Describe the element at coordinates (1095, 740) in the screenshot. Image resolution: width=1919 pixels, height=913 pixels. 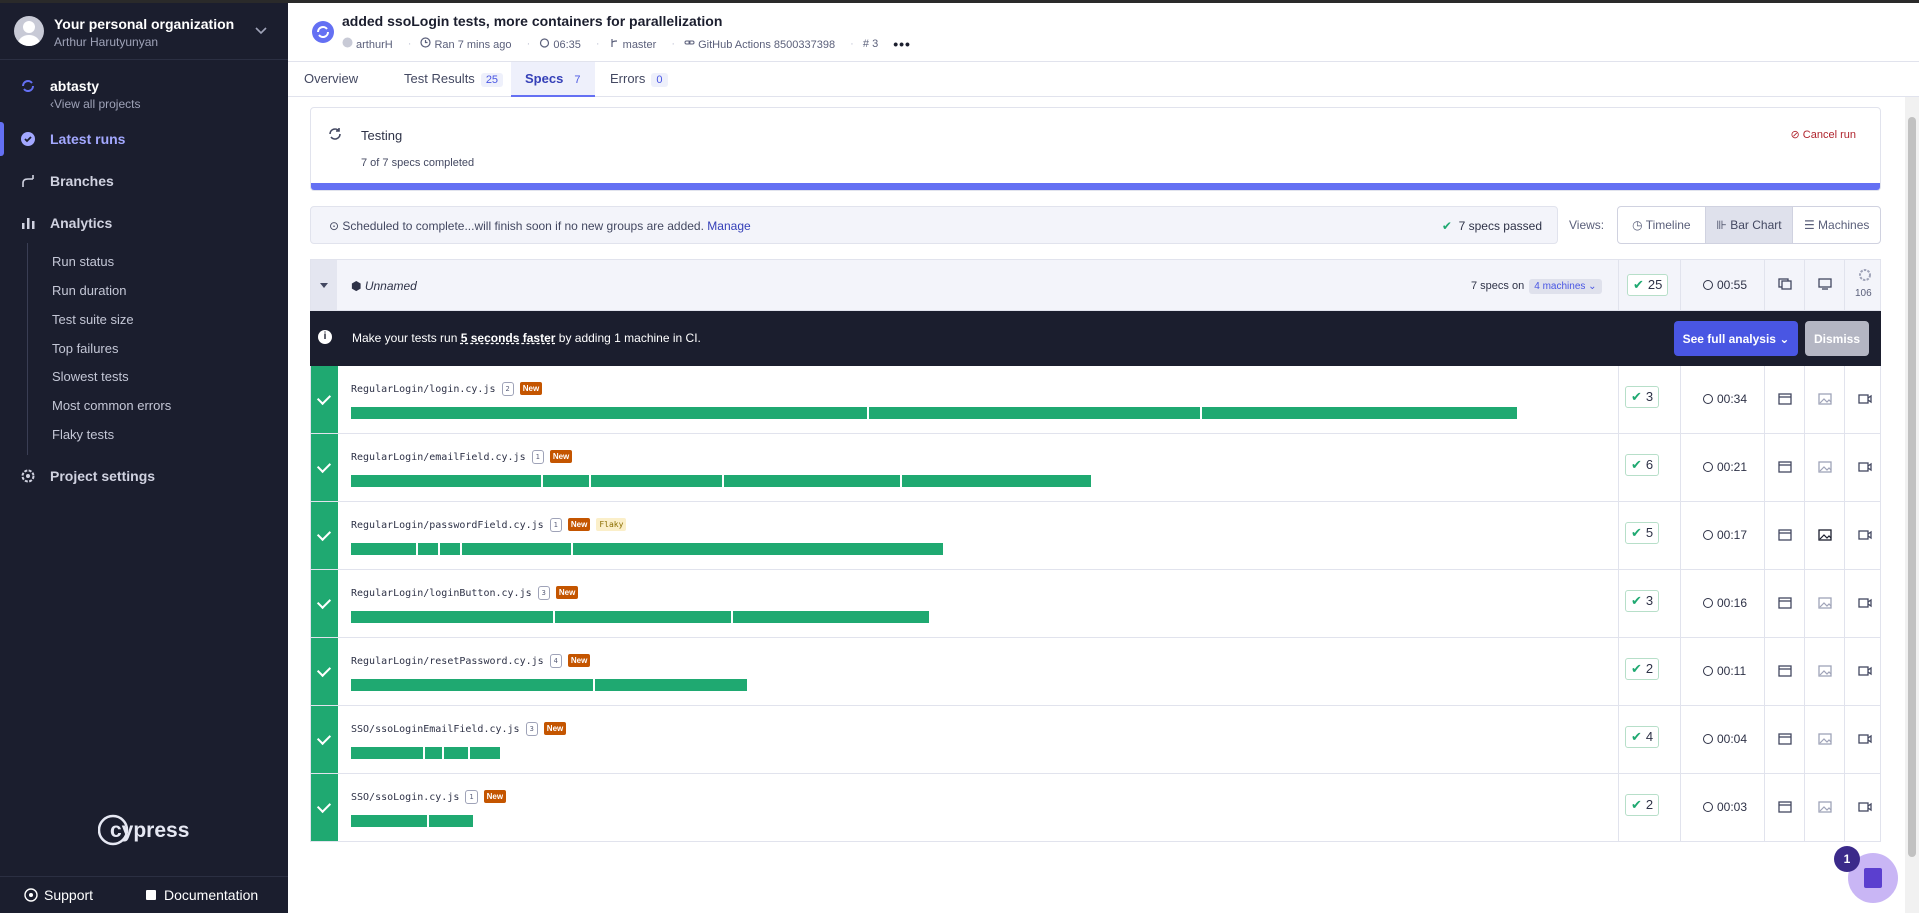
I see `spec-row: SSO/ssoLoginEmailField.cy.js 3 New ✔ 4 00:04` at that location.